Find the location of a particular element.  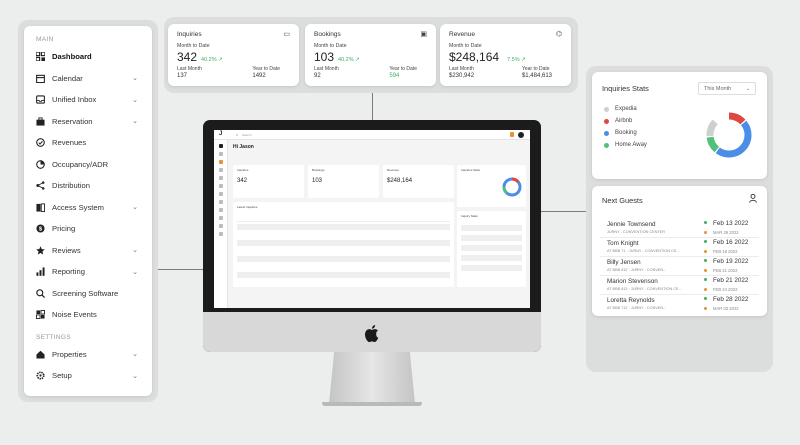

sidebar-item-label: Revenues is located at coordinates (69, 143).